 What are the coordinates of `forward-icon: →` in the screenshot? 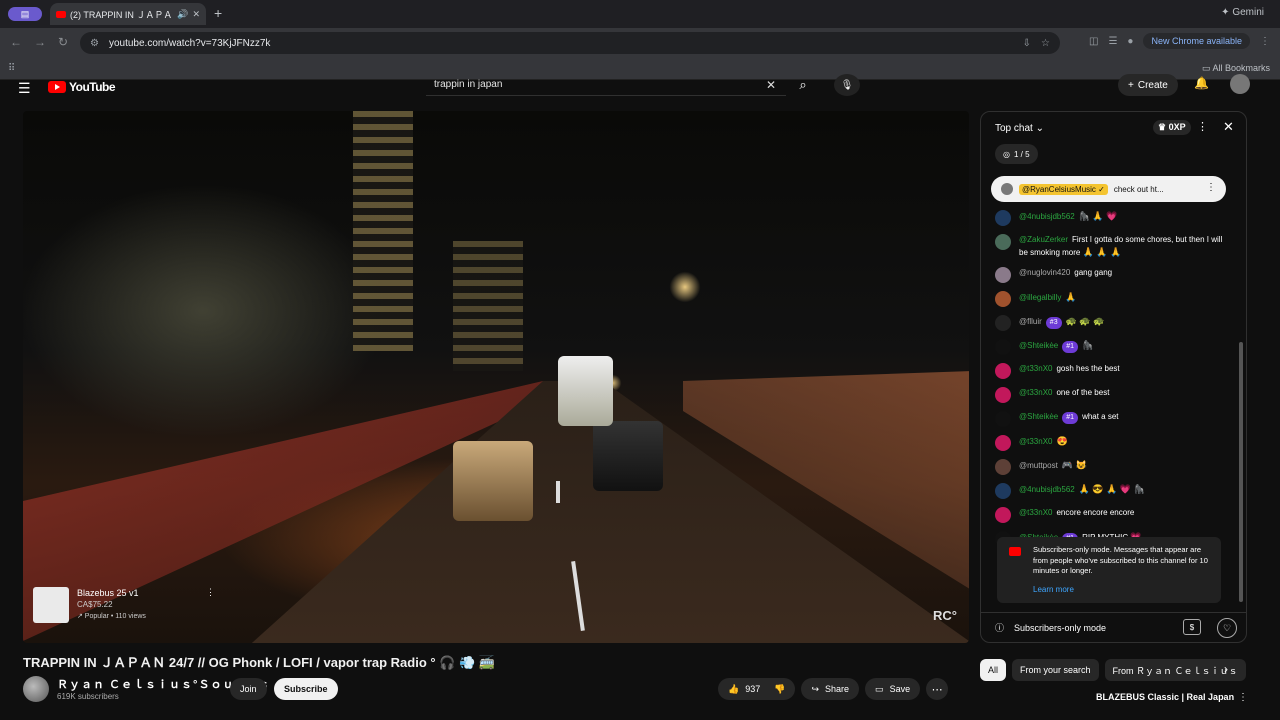 It's located at (40, 42).